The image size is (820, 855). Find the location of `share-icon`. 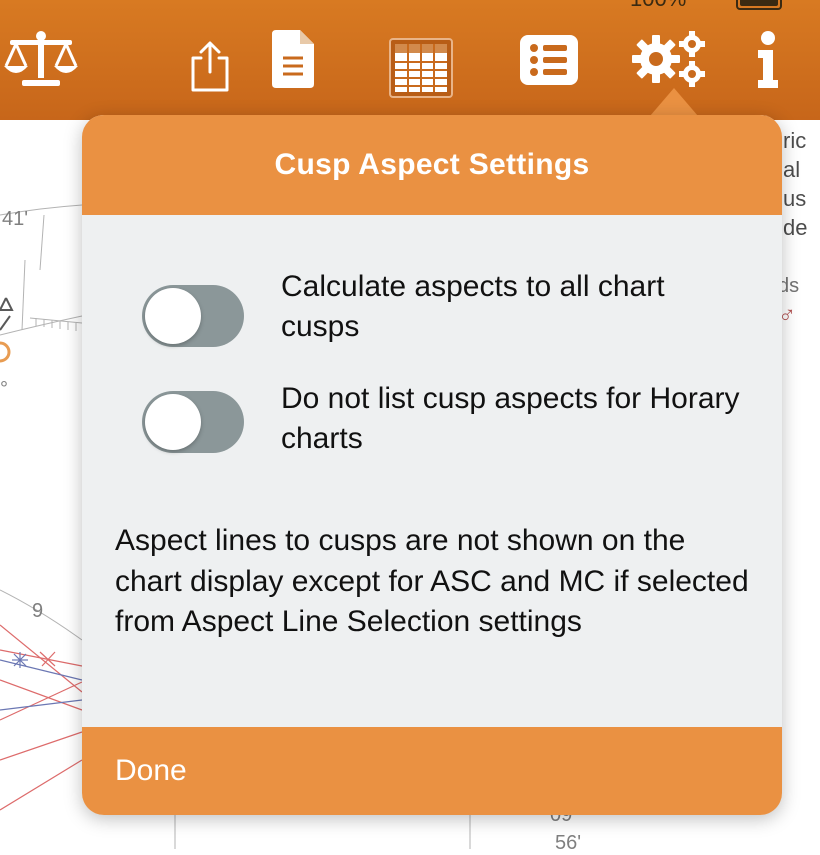

share-icon is located at coordinates (210, 67).